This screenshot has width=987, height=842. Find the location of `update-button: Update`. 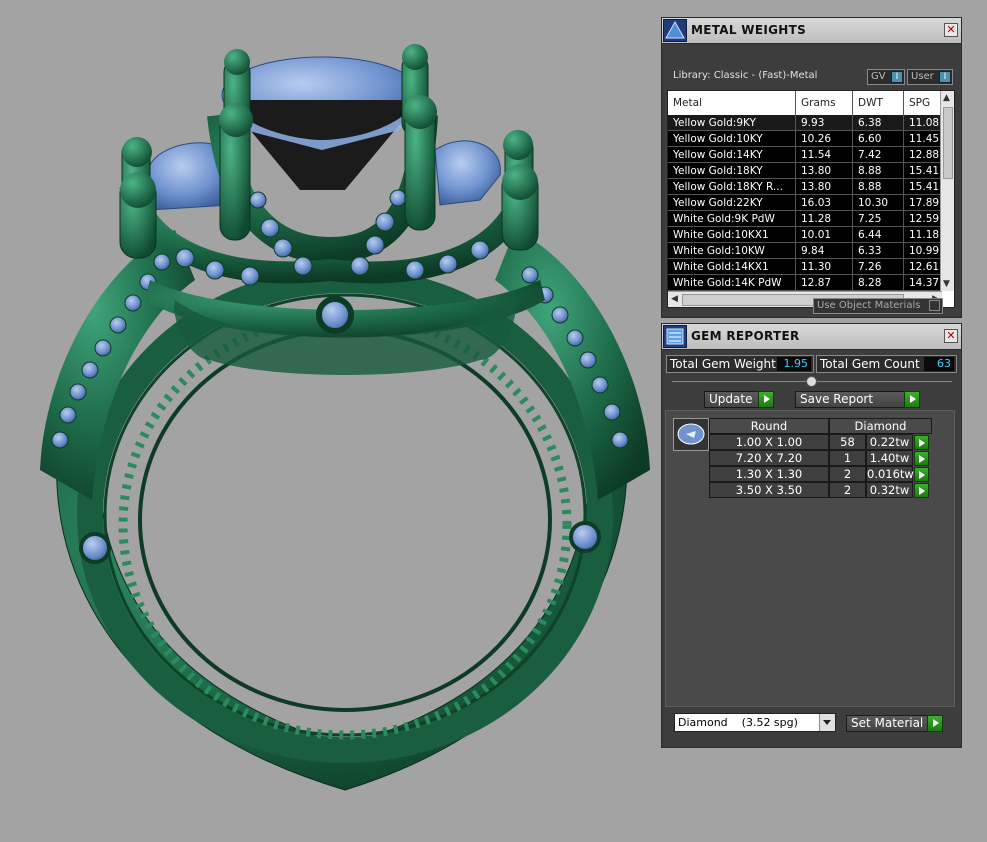

update-button: Update is located at coordinates (739, 399).